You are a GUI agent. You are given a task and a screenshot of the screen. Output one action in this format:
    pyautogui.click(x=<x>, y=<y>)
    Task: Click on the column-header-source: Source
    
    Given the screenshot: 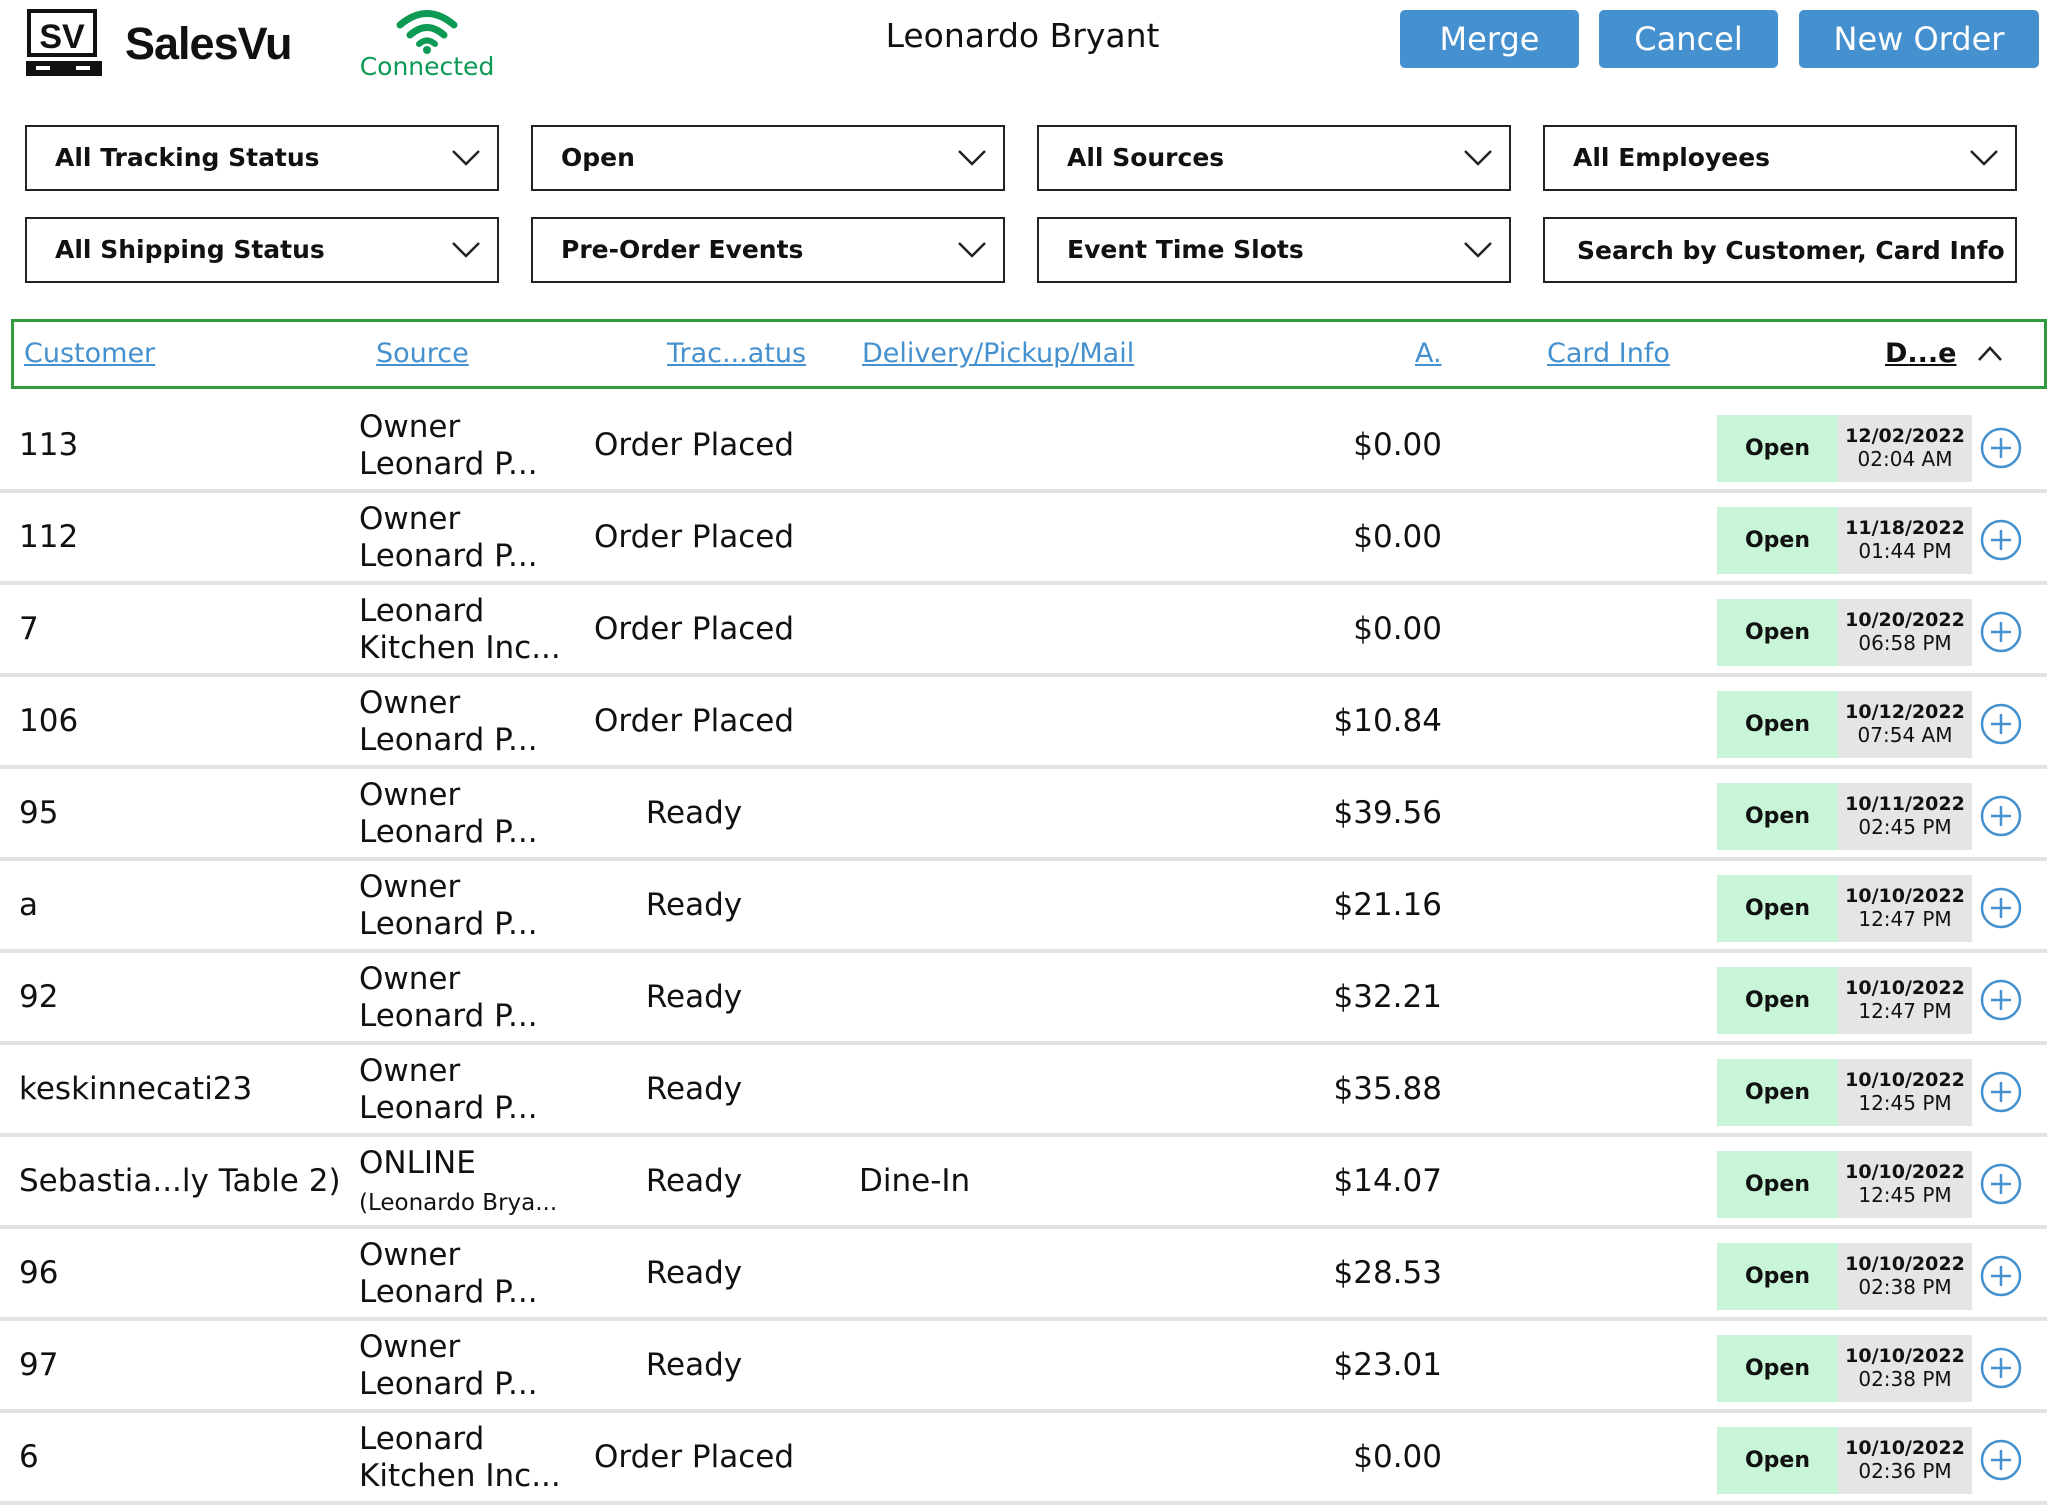 What is the action you would take?
    pyautogui.click(x=422, y=354)
    